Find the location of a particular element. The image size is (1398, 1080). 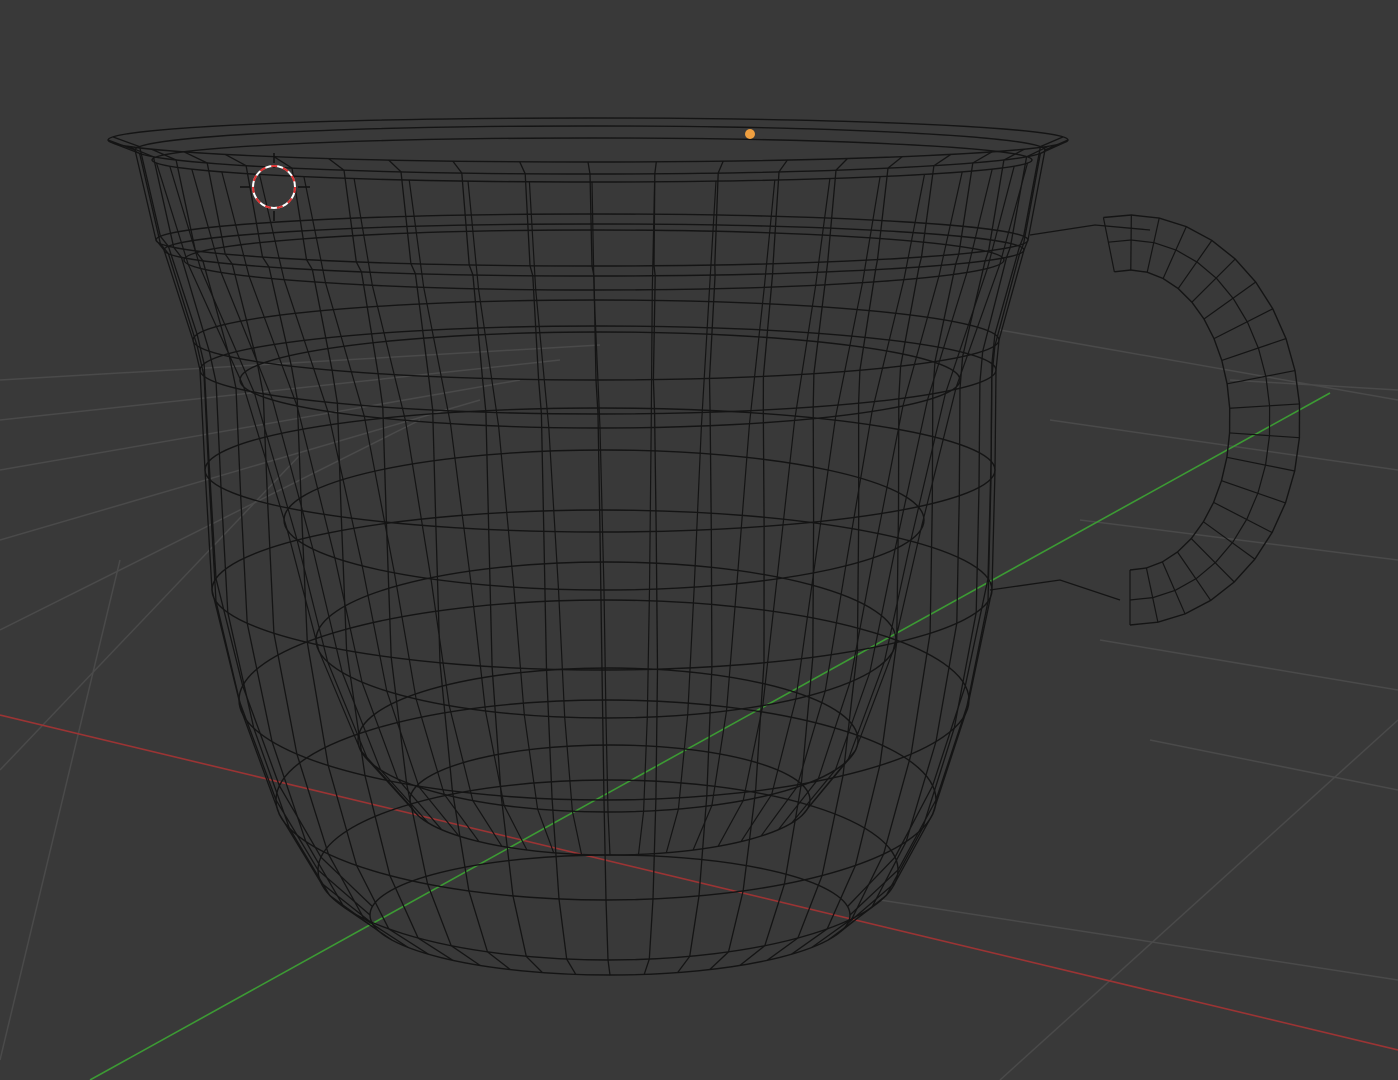

handle-mid-rail is located at coordinates (1189, 420).